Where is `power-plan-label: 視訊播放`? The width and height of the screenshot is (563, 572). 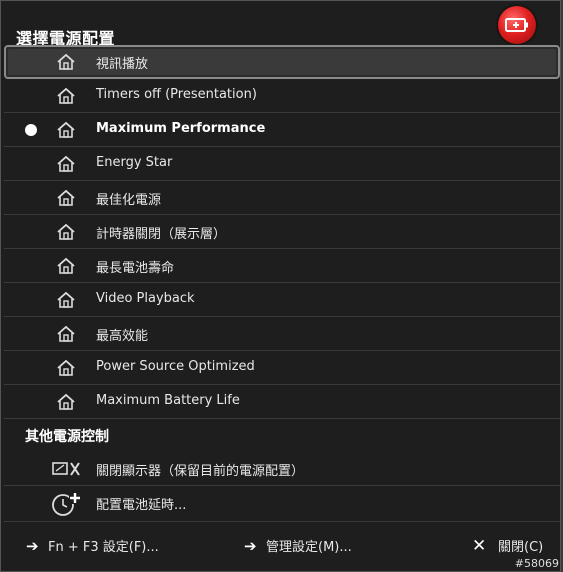 power-plan-label: 視訊播放 is located at coordinates (122, 64).